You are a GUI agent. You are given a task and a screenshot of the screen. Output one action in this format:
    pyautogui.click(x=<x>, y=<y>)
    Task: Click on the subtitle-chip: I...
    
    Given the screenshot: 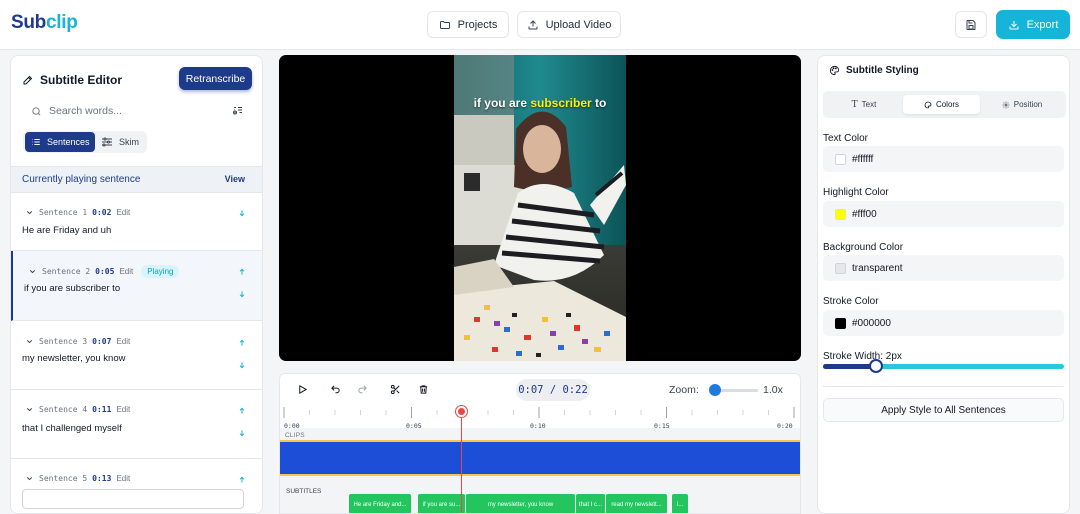 What is the action you would take?
    pyautogui.click(x=680, y=503)
    